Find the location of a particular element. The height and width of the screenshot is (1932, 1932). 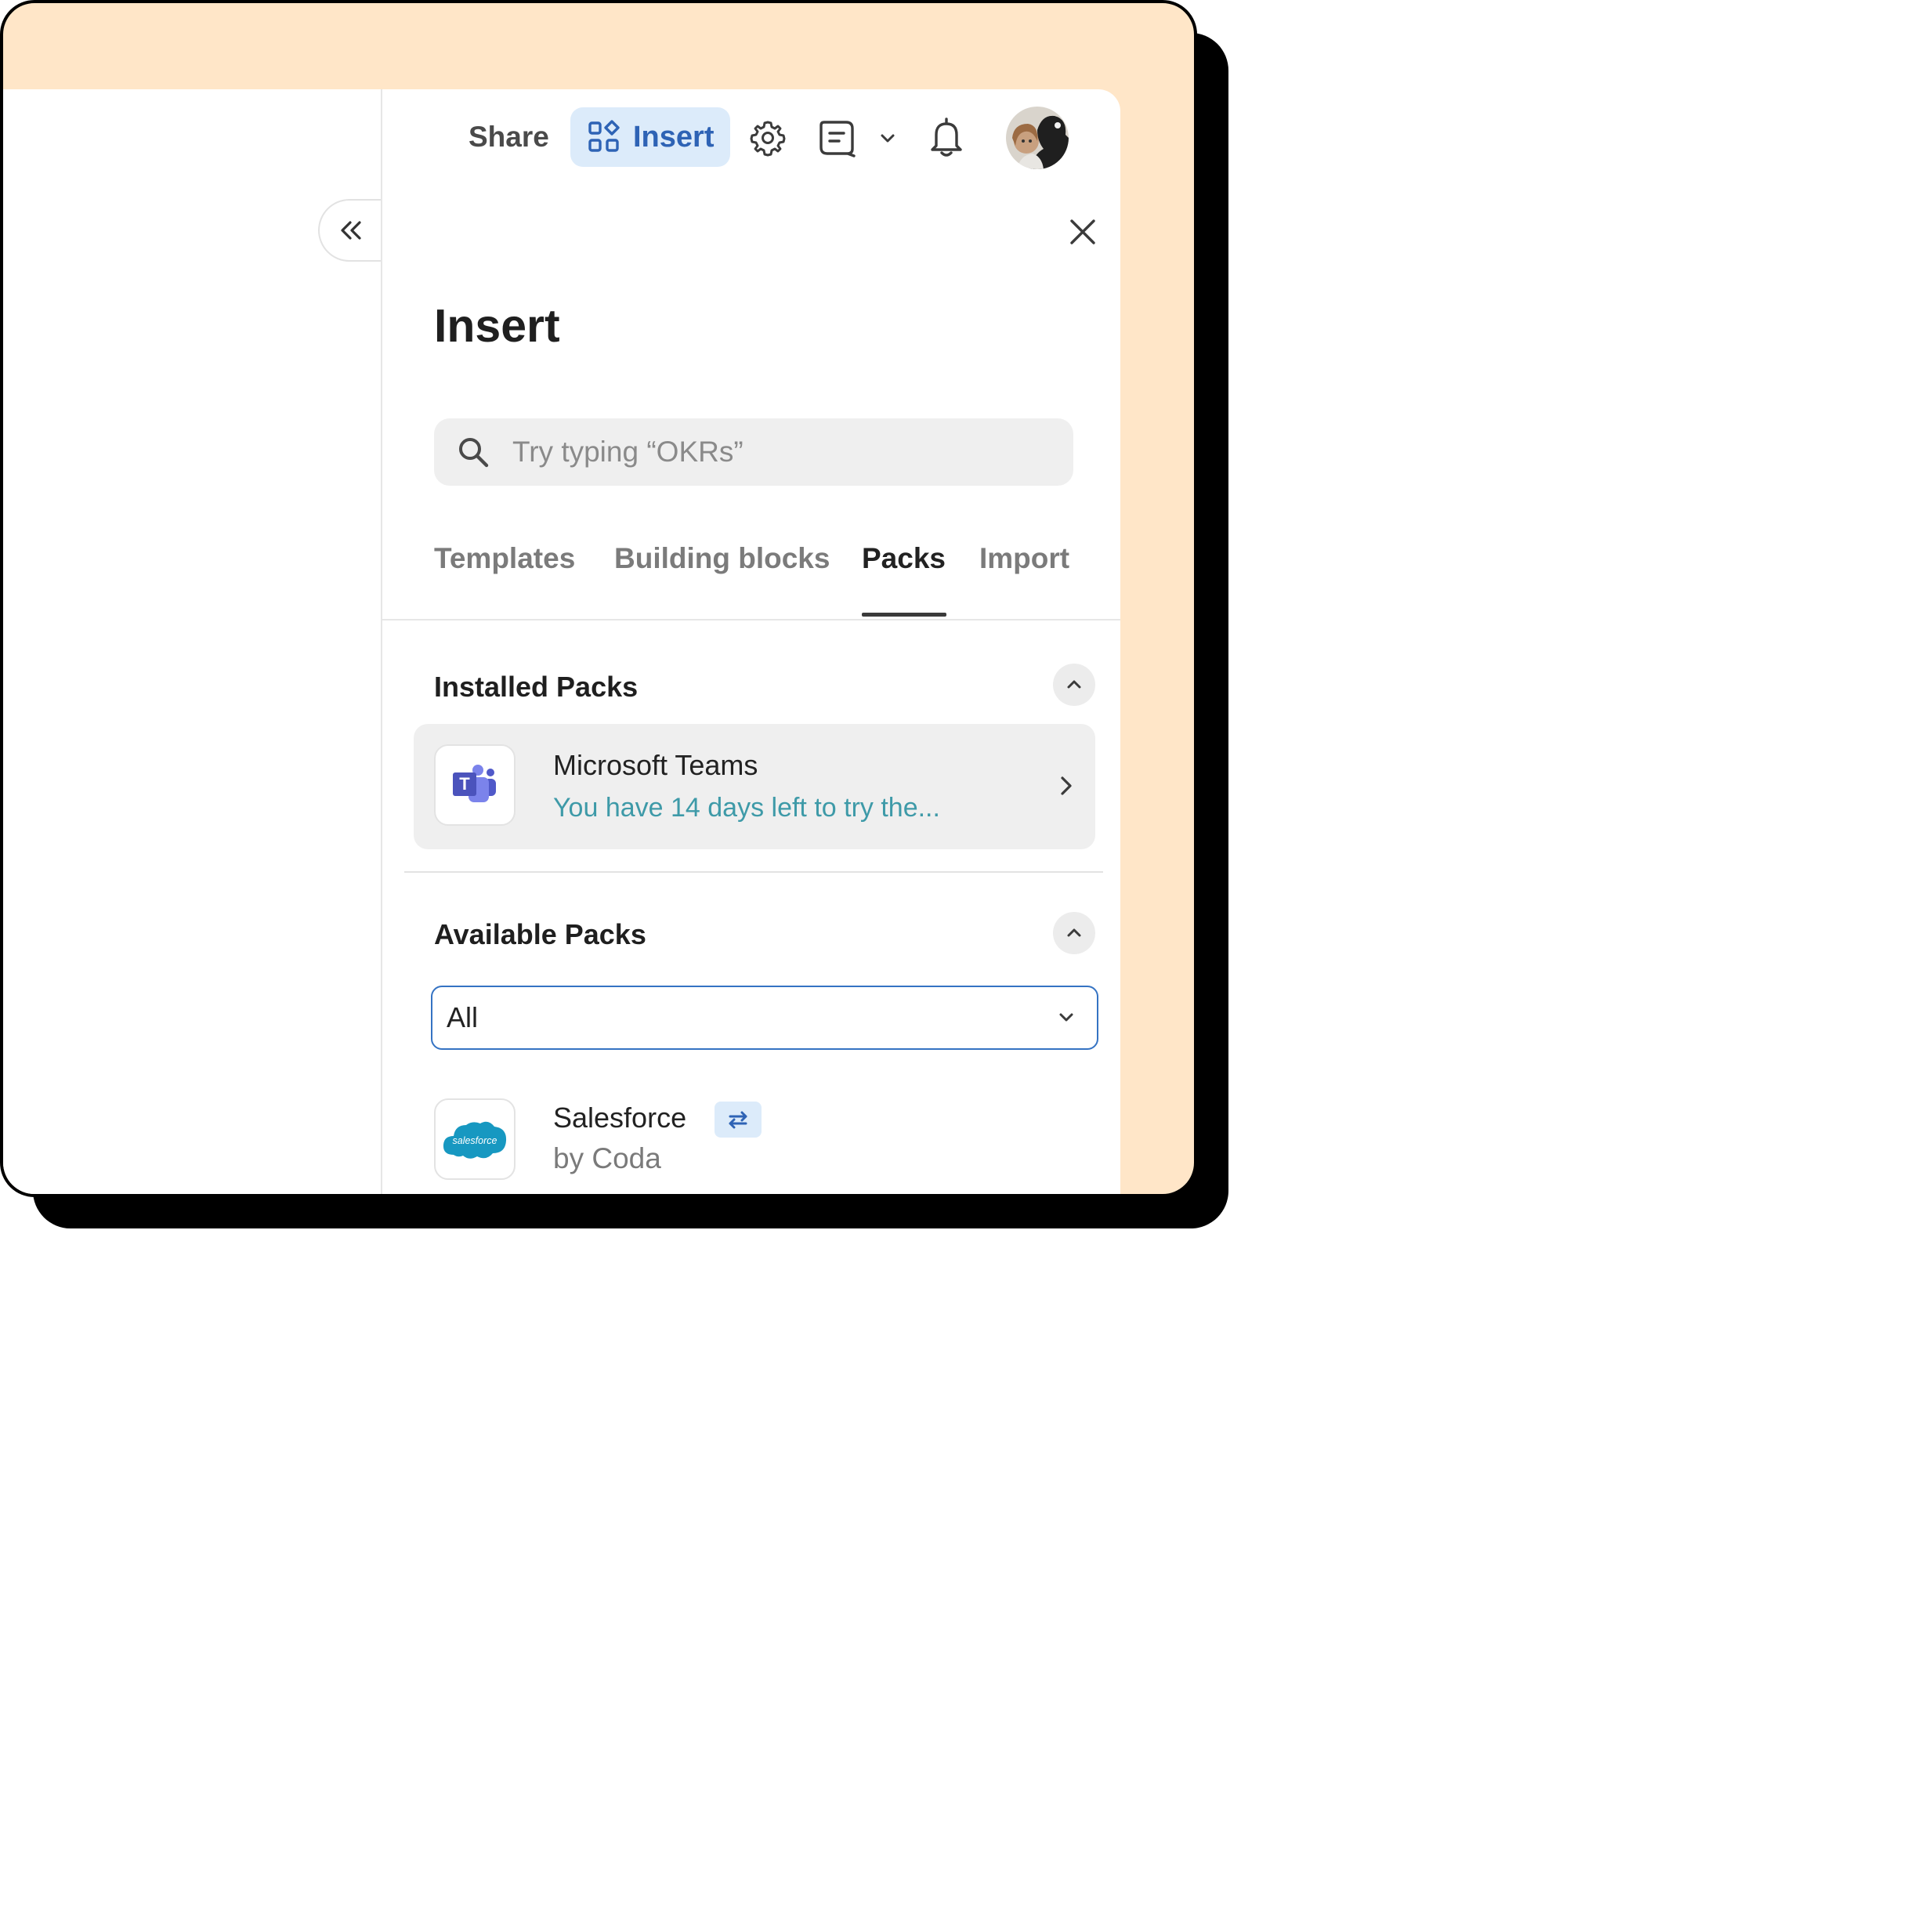

notifications-button is located at coordinates (946, 137).